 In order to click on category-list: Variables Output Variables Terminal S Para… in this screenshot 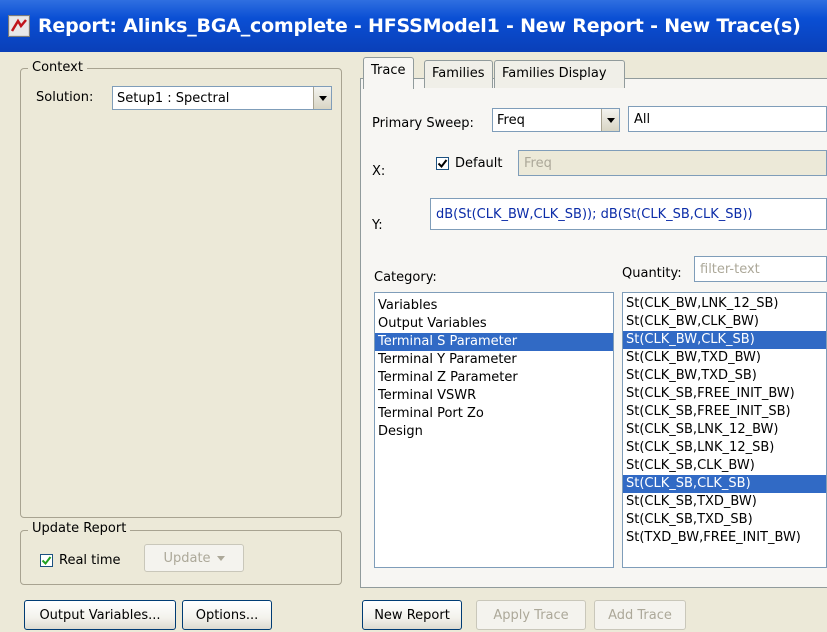, I will do `click(494, 430)`.